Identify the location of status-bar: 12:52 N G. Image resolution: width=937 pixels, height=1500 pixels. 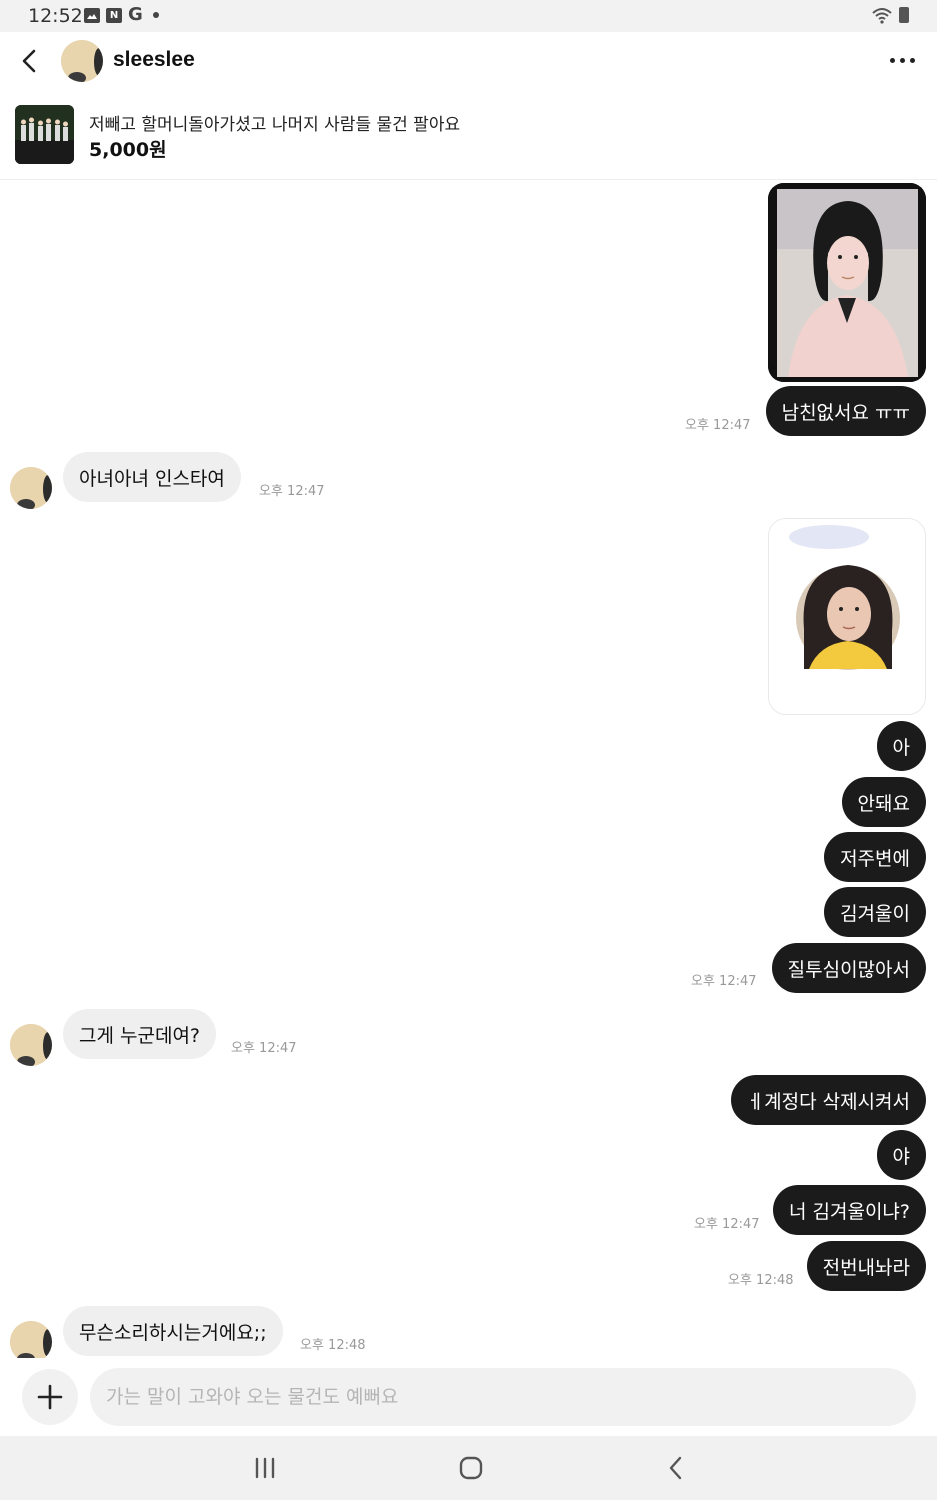
(468, 16).